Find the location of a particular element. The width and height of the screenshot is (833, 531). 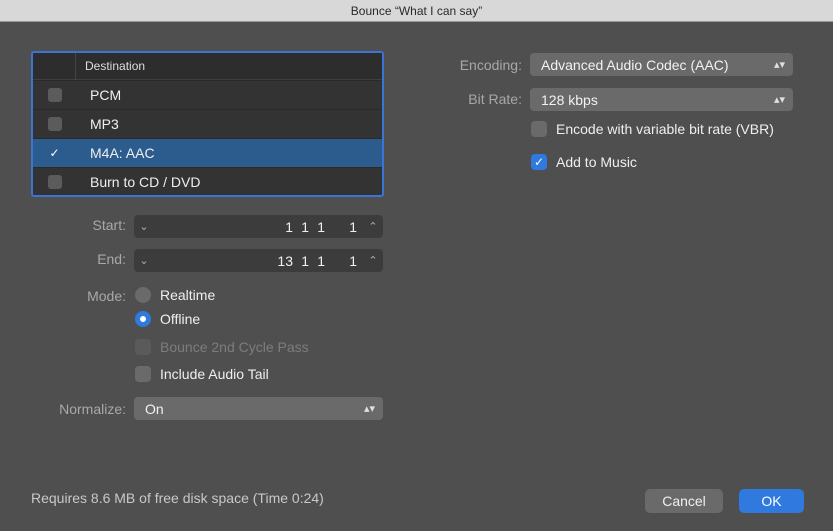

offline-radio-option: Offline is located at coordinates (167, 319).